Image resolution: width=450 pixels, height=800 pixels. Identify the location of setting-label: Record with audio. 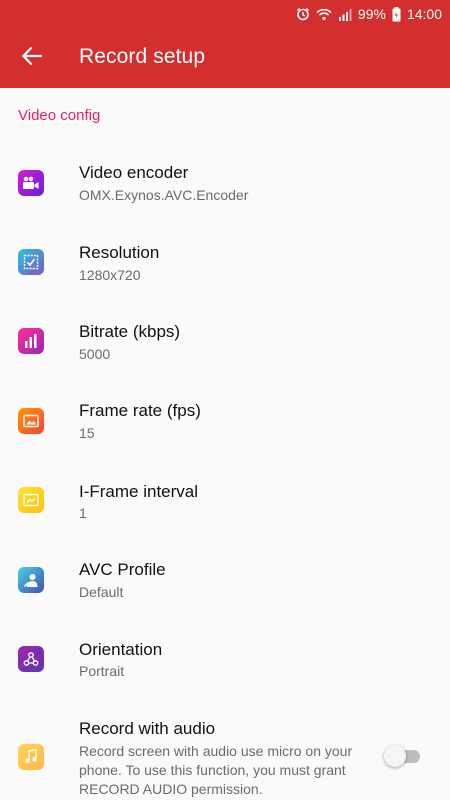
(147, 728).